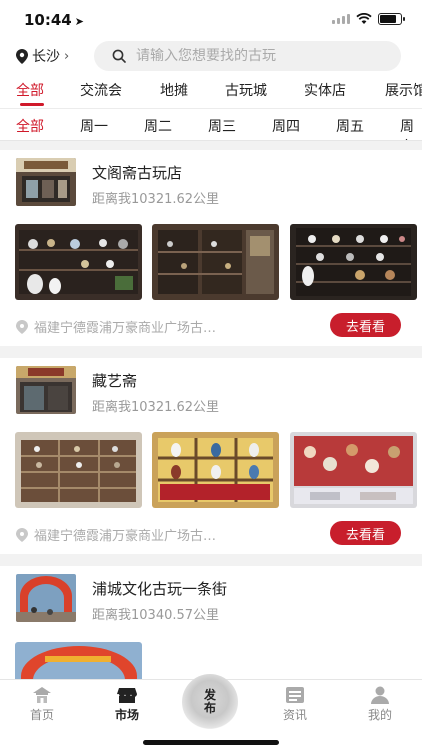 Image resolution: width=422 pixels, height=750 pixels. I want to click on cellular-signal-icon, so click(341, 19).